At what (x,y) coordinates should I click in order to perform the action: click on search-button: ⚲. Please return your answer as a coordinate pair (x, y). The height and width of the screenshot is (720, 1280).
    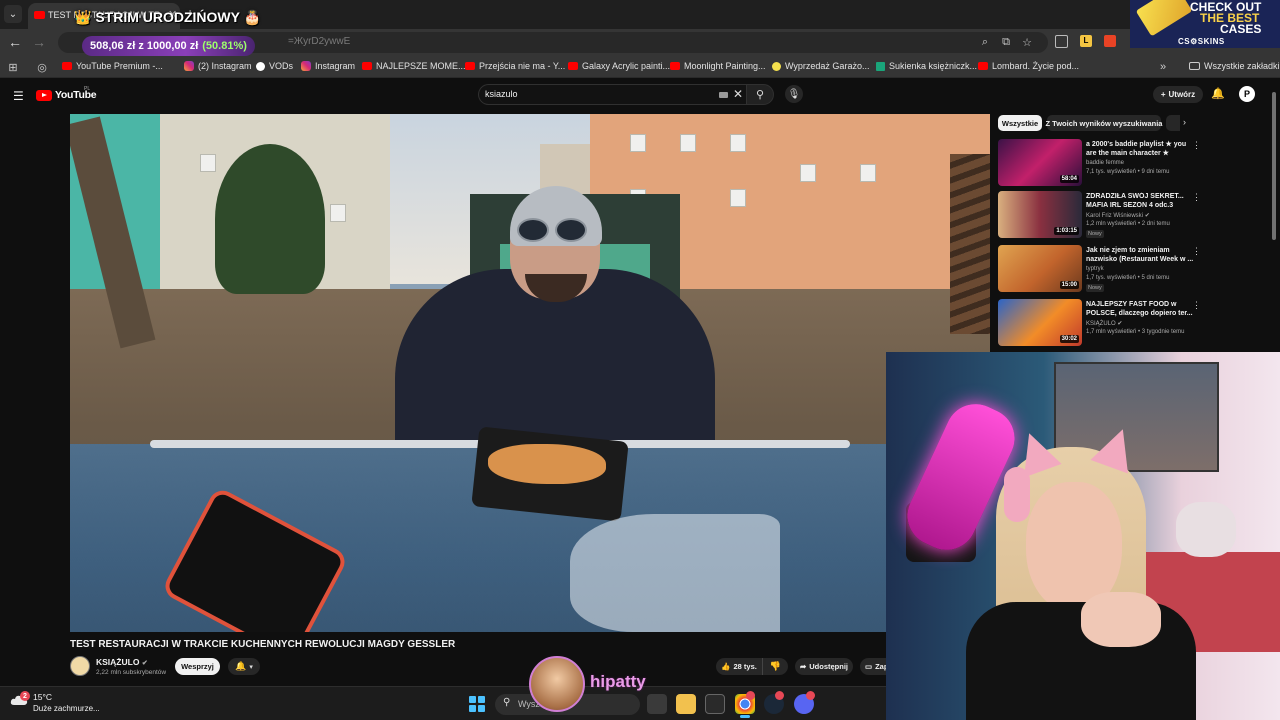
    Looking at the image, I should click on (760, 94).